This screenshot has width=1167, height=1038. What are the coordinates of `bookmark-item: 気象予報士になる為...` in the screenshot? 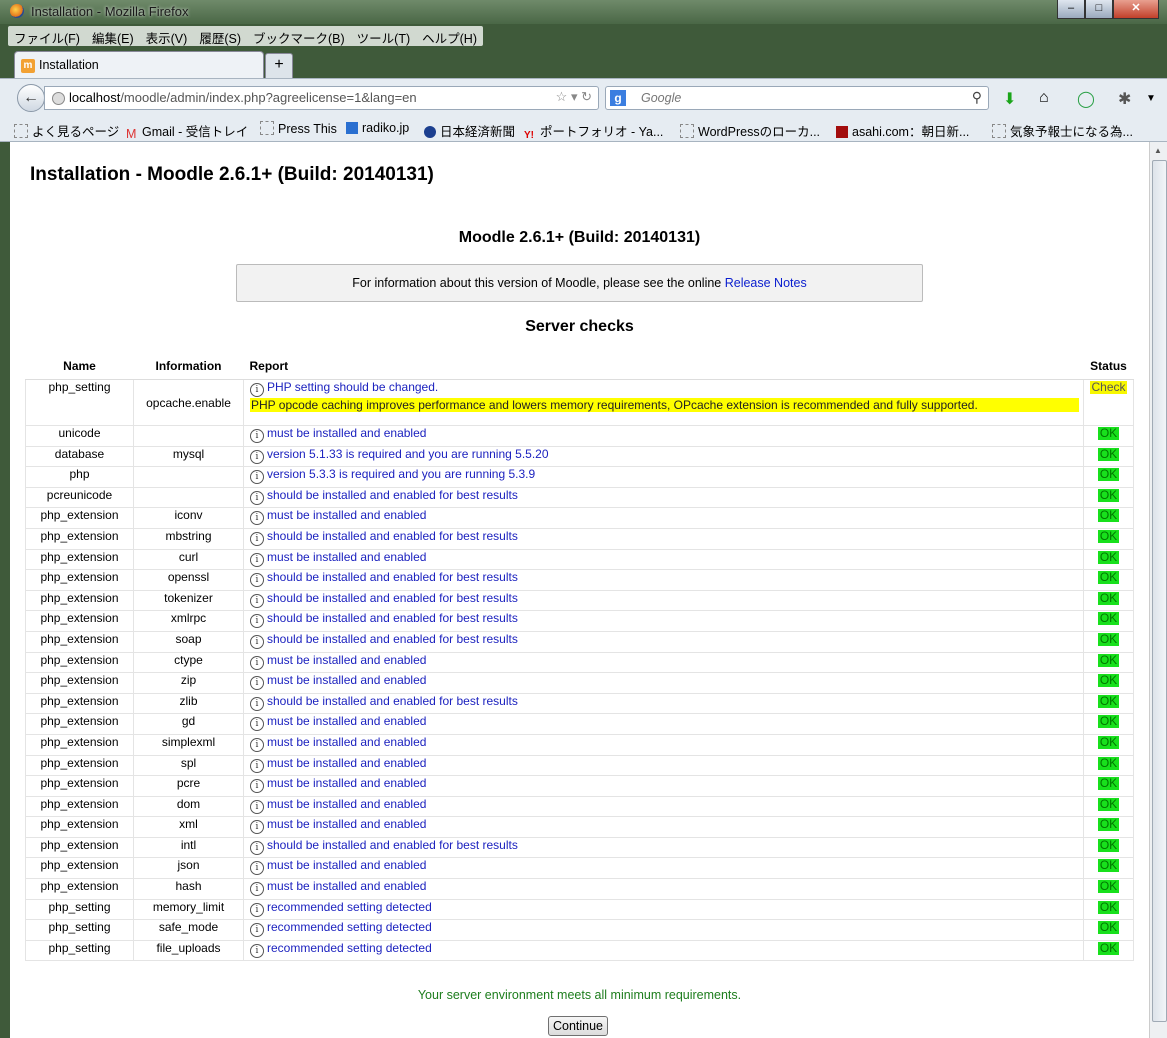 It's located at (1062, 130).